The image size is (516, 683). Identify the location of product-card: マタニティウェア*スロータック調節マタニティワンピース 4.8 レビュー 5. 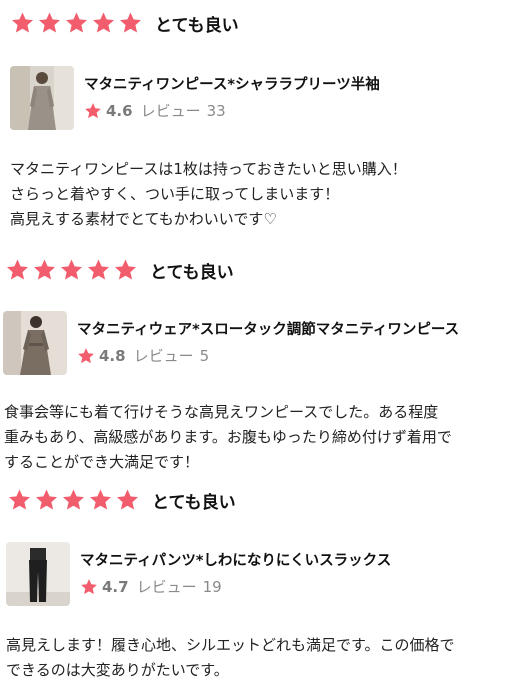
(231, 343).